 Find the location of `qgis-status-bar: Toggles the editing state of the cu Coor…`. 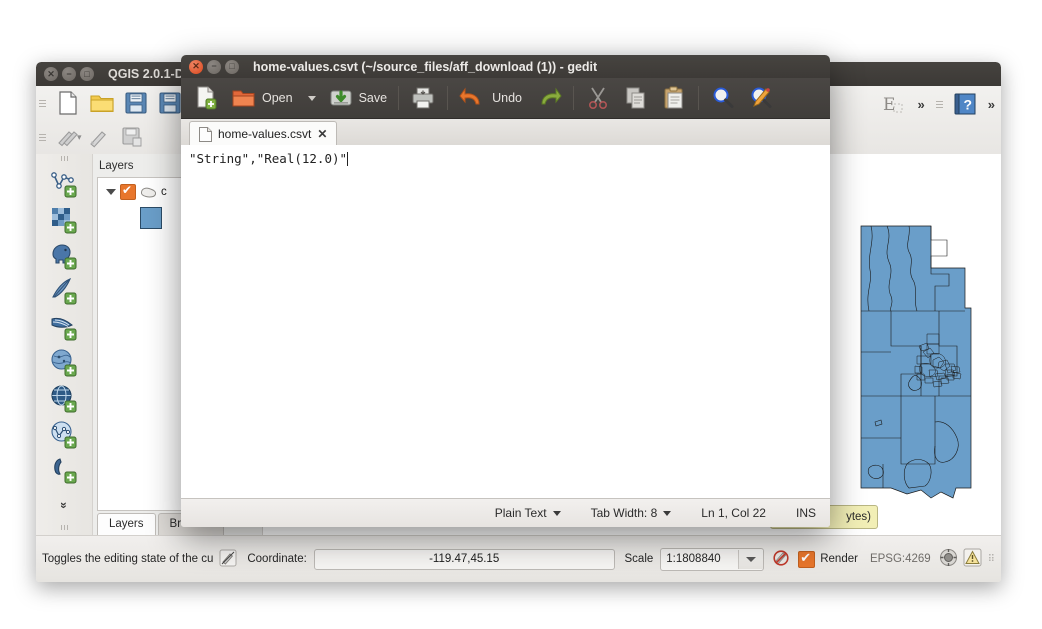

qgis-status-bar: Toggles the editing state of the cu Coor… is located at coordinates (518, 558).